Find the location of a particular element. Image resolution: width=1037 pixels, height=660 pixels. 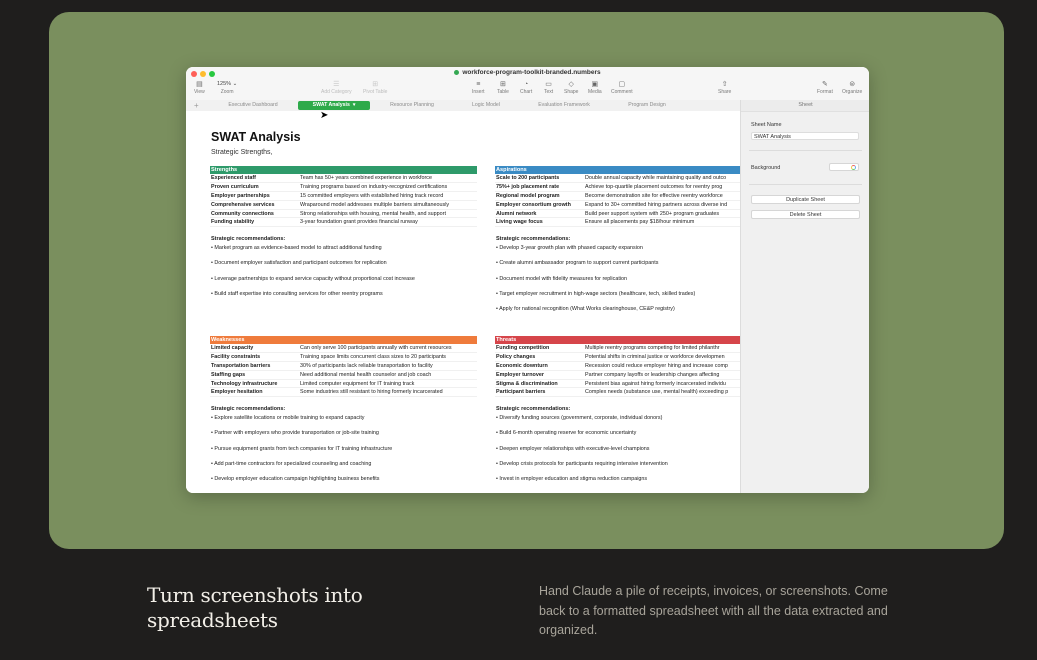

format-button: ✎ Format is located at coordinates (825, 87).